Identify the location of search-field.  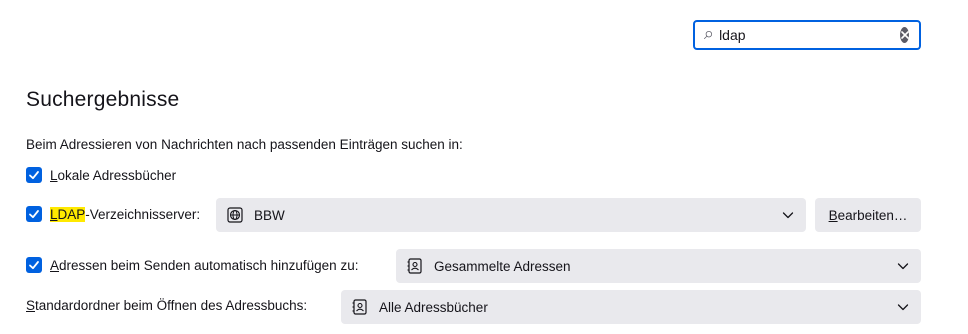
(807, 35).